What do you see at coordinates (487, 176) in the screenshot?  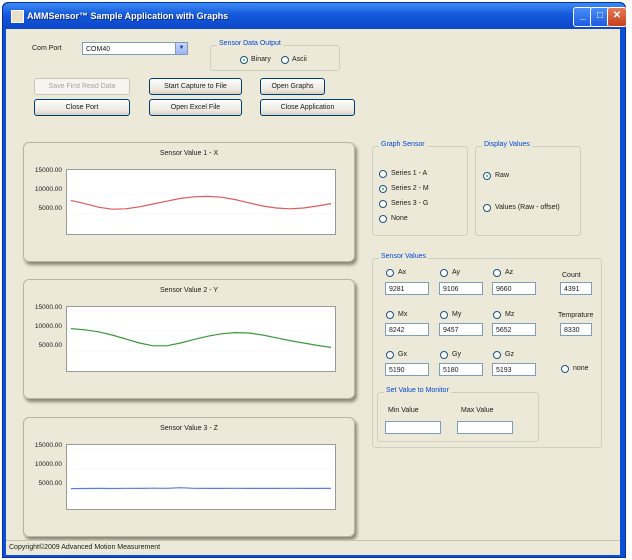 I see `radio-raw` at bounding box center [487, 176].